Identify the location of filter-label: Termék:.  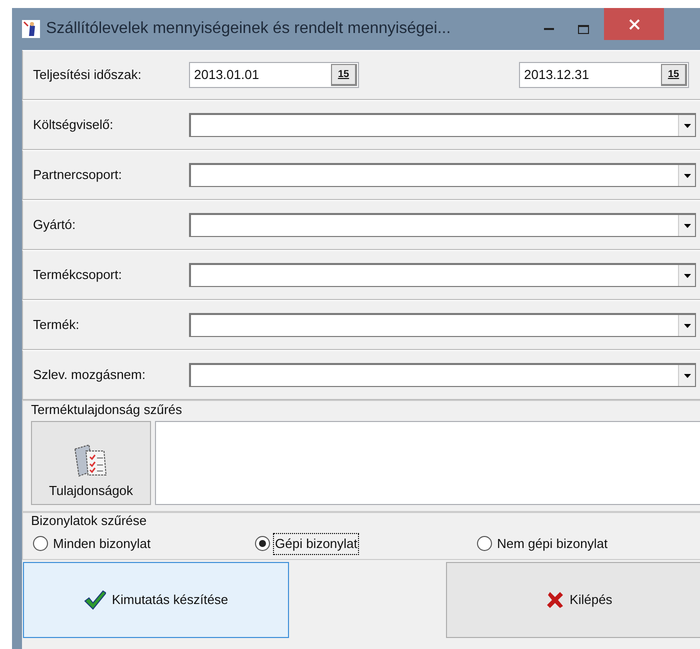
(56, 325).